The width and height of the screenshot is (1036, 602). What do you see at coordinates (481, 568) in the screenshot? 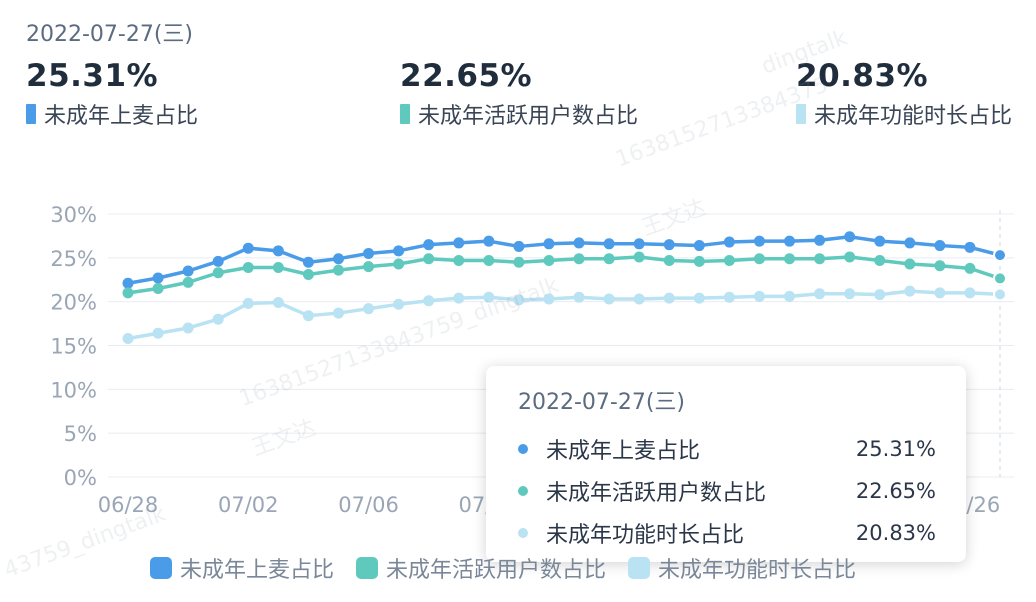
I see `legend-item-active-users-ratio: 未成年活跃用户数占比` at bounding box center [481, 568].